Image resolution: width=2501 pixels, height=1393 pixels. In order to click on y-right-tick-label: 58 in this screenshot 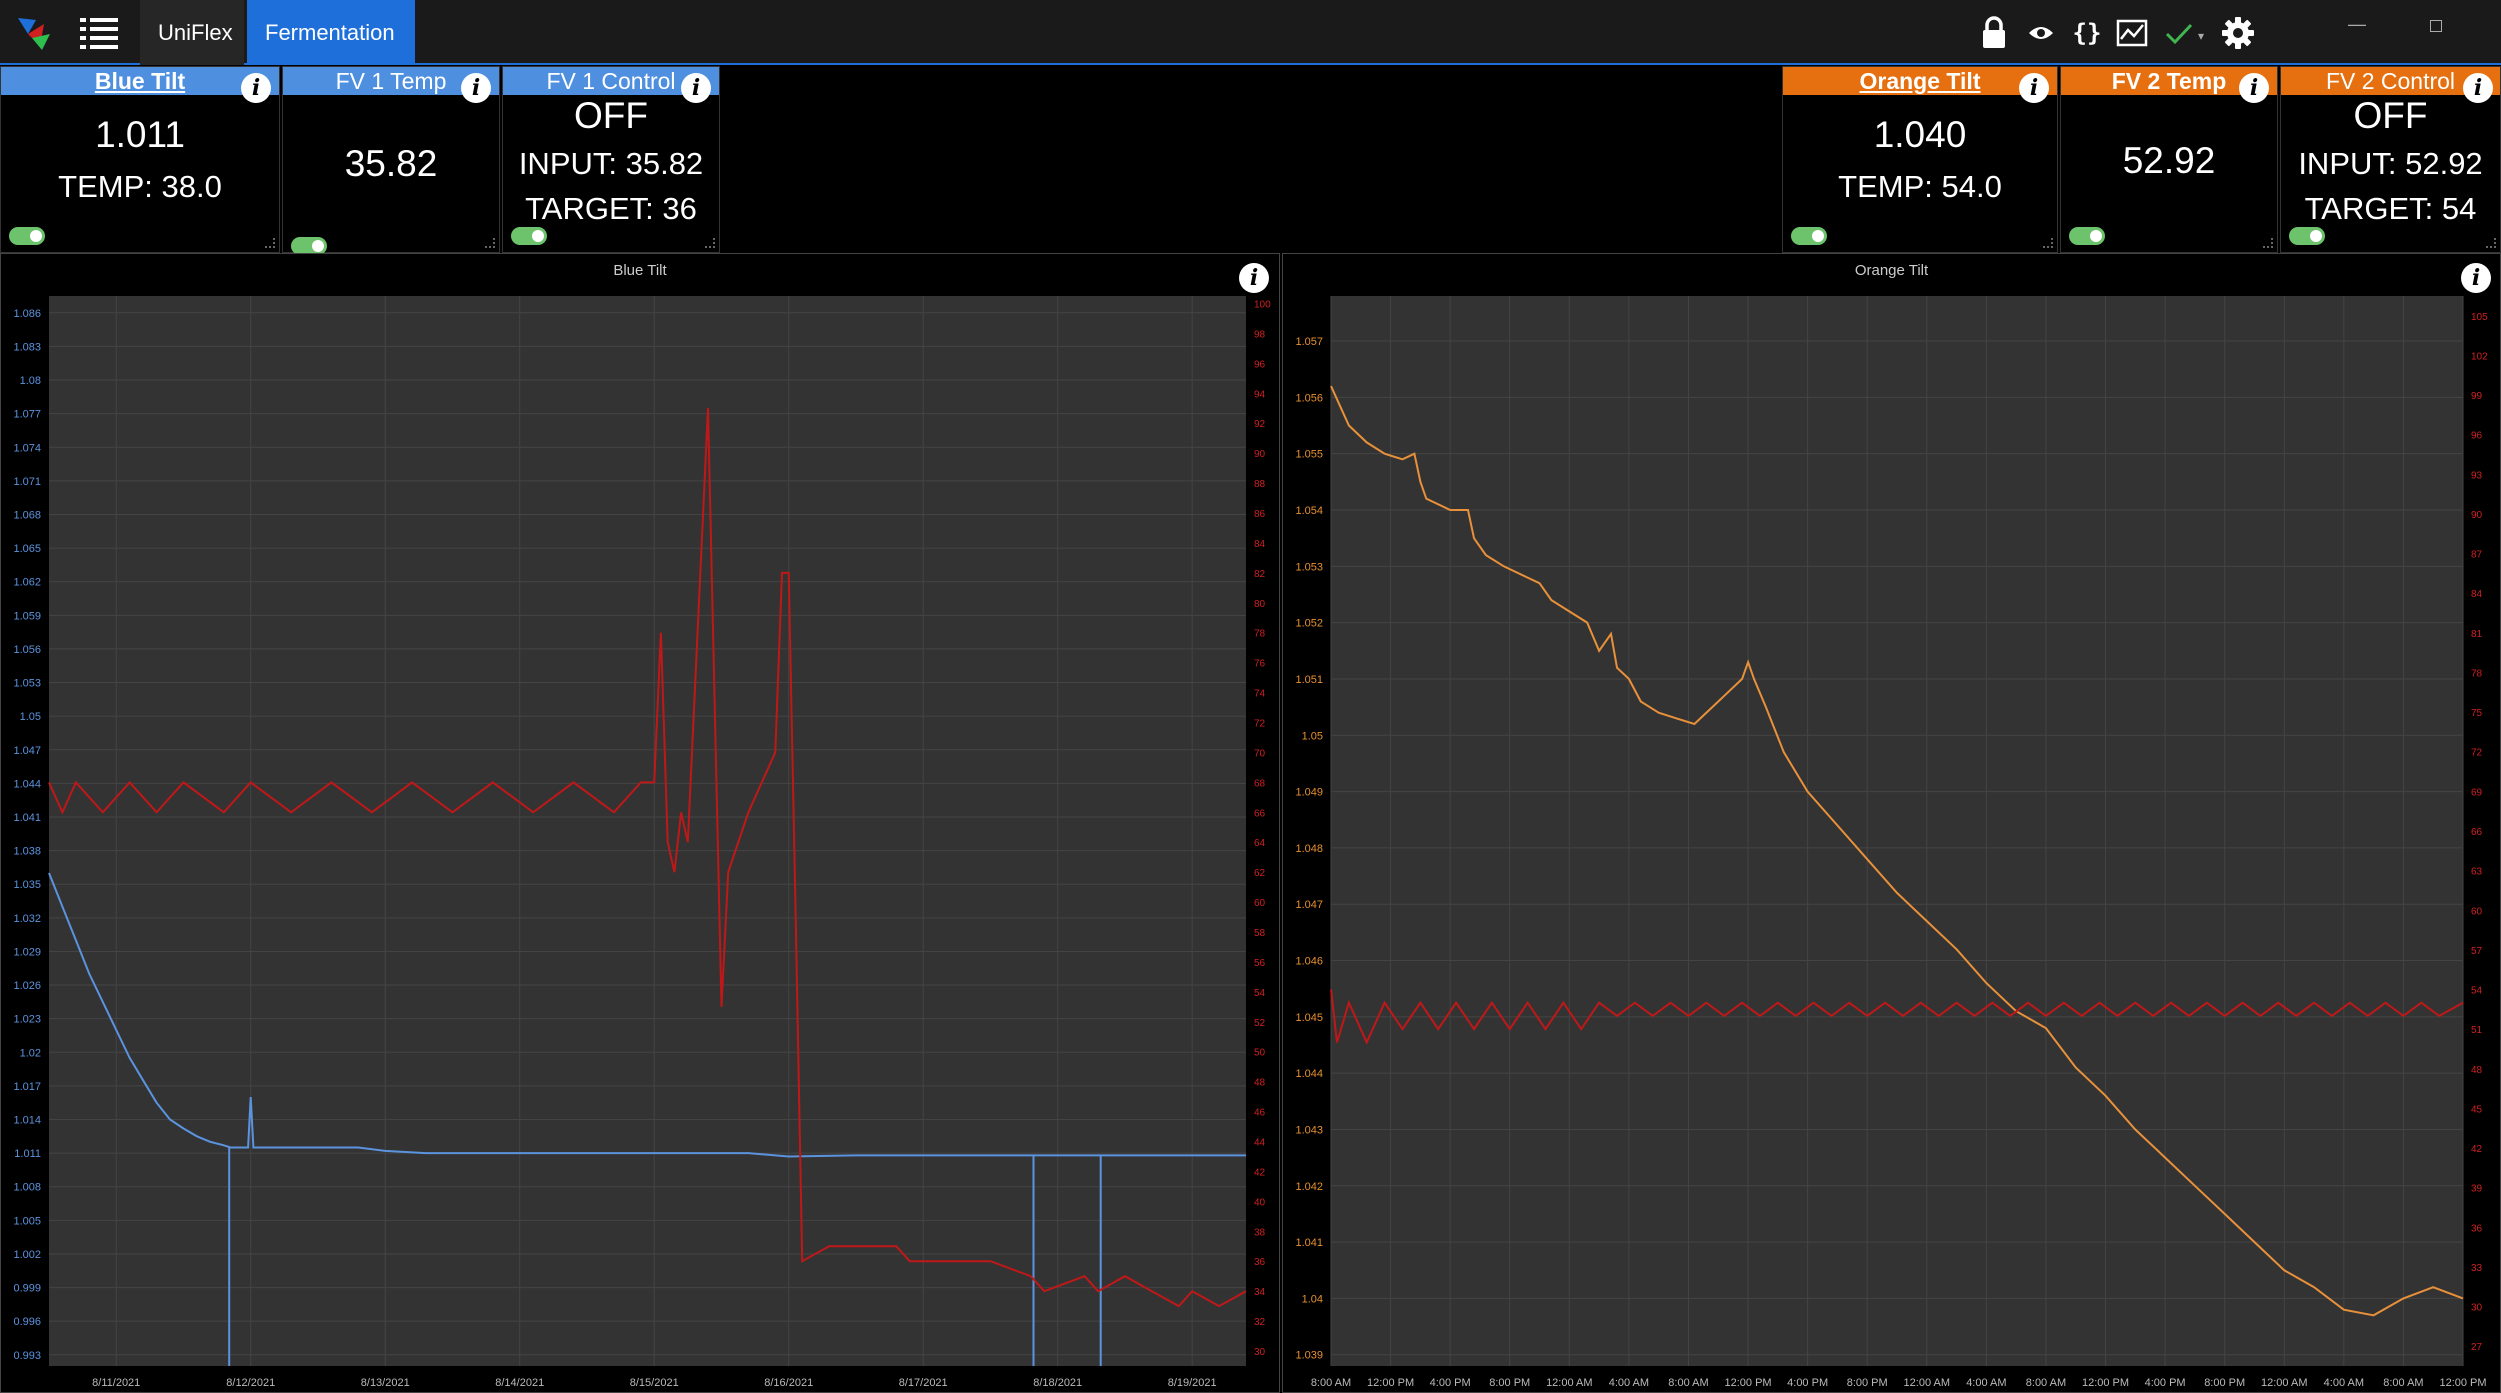, I will do `click(1260, 933)`.